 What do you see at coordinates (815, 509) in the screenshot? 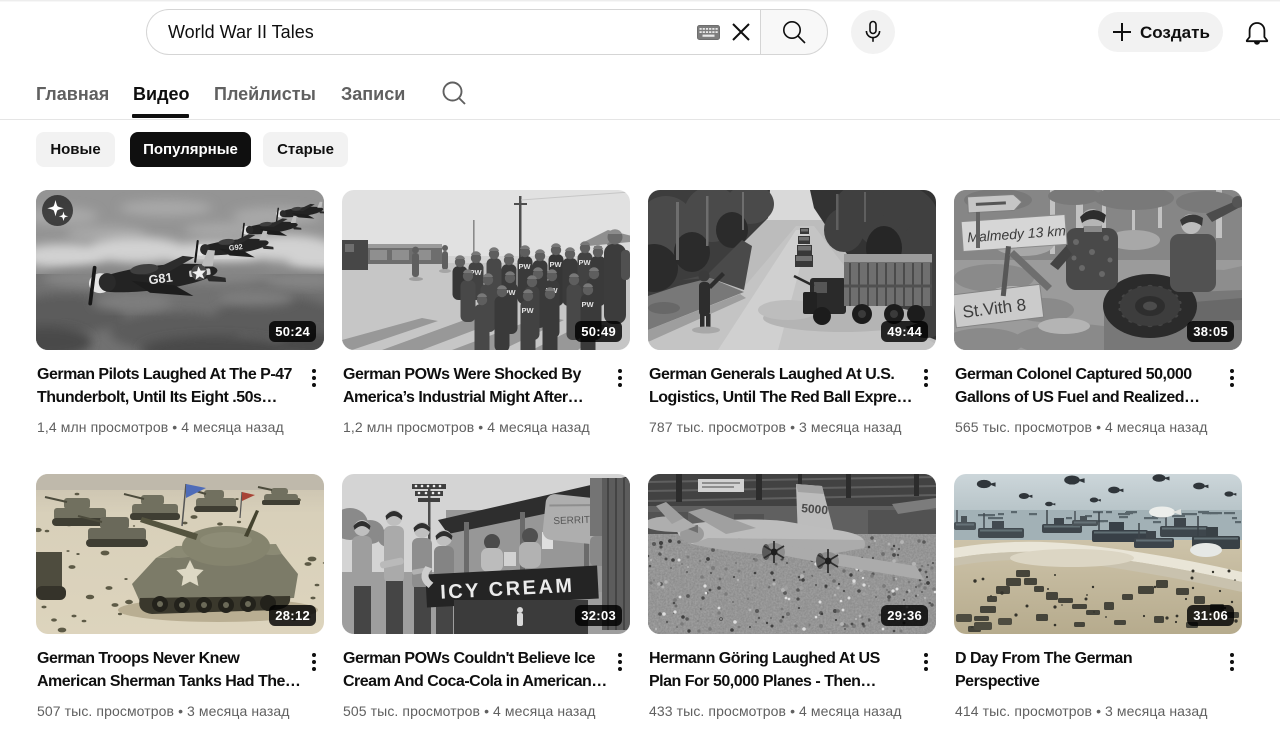
I see `svg-text: 5000` at bounding box center [815, 509].